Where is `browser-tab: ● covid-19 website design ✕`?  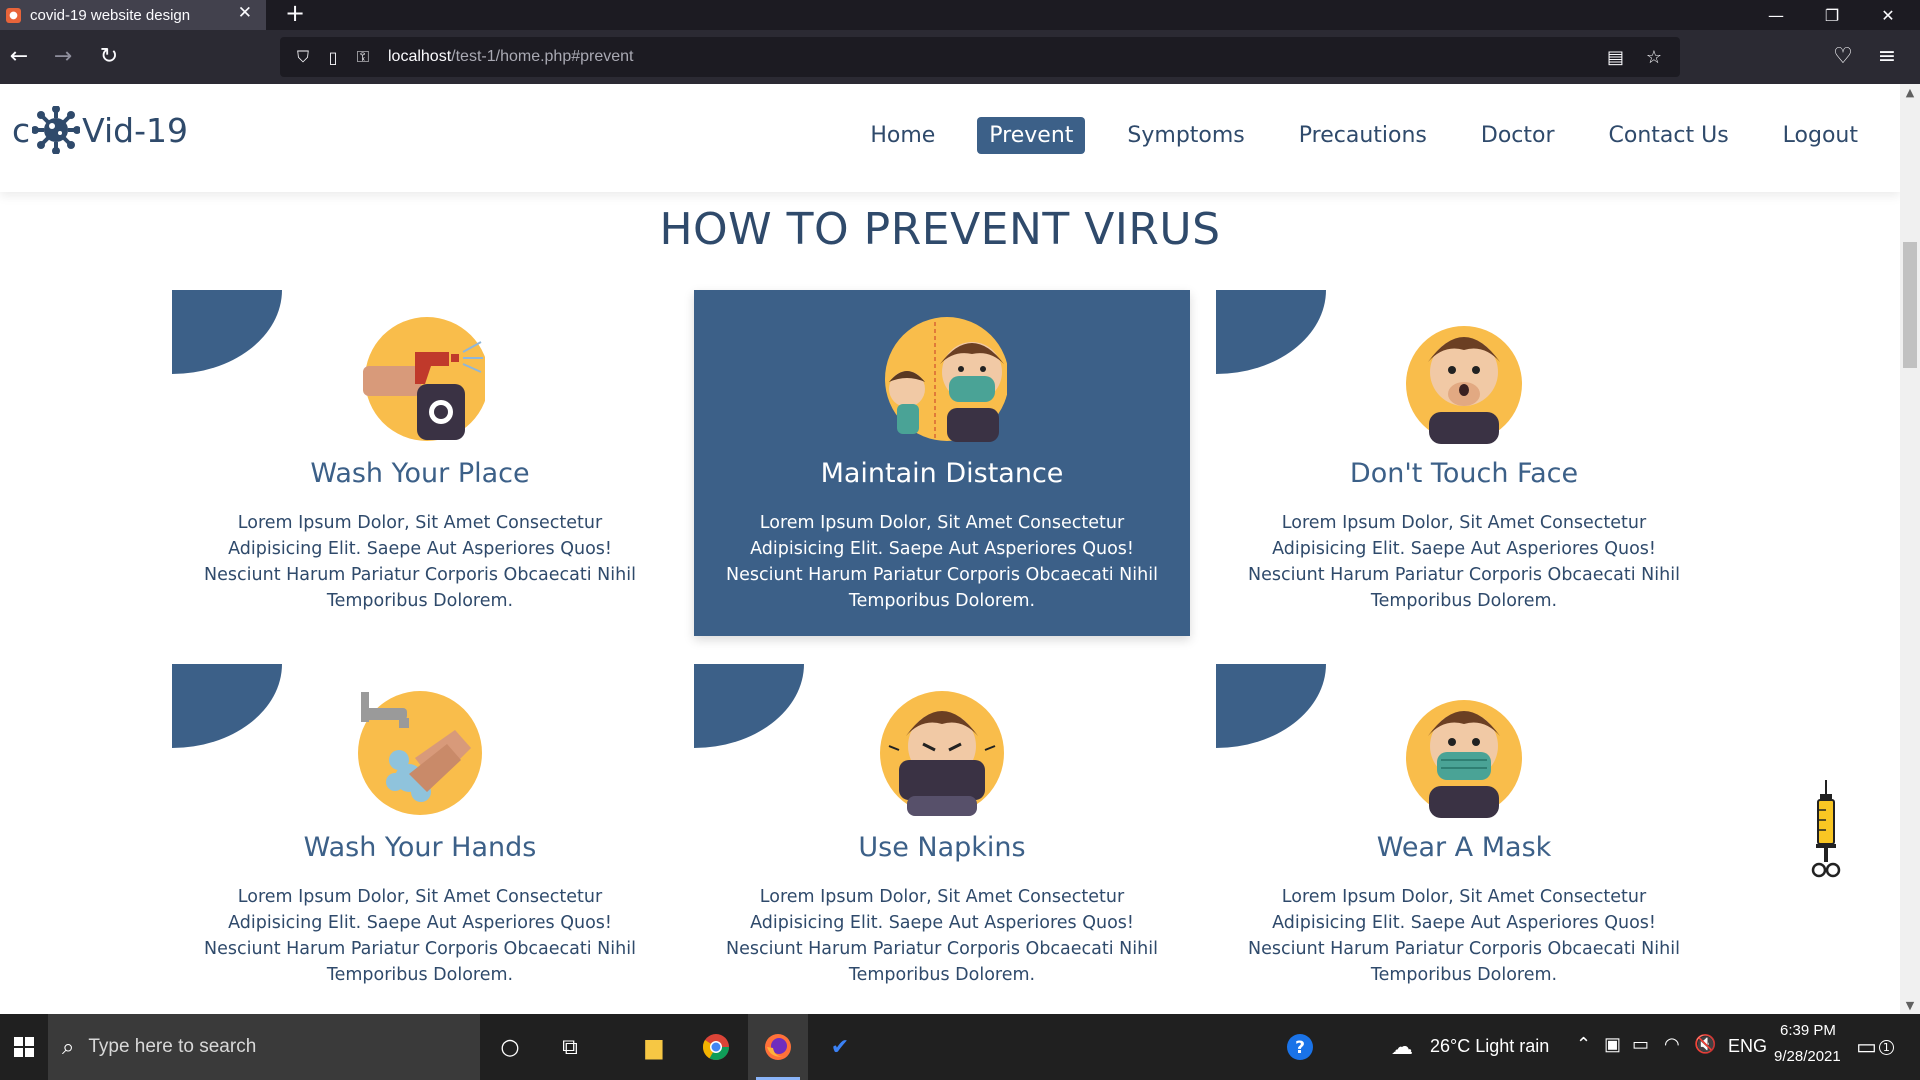
browser-tab: ● covid-19 website design ✕ is located at coordinates (133, 15).